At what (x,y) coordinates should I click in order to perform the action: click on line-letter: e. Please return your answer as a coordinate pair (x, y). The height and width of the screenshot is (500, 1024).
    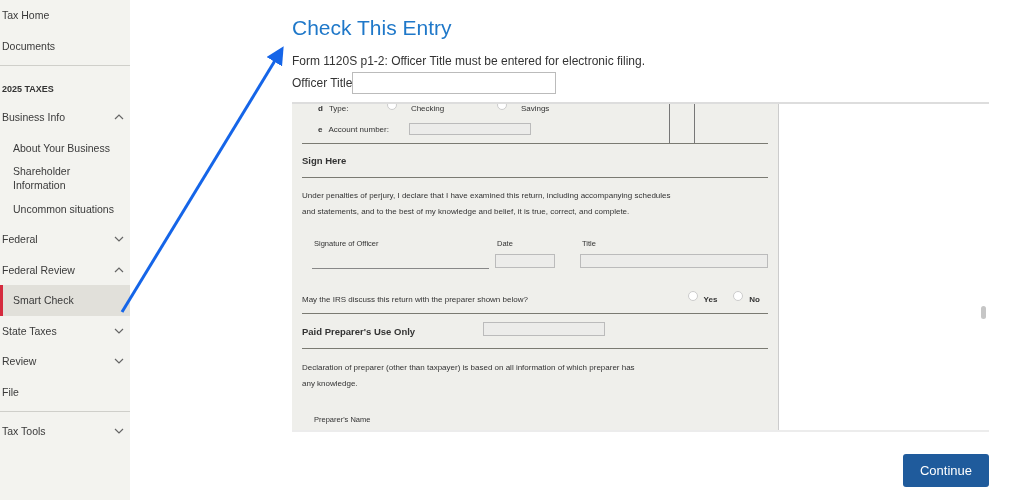
    Looking at the image, I should click on (320, 129).